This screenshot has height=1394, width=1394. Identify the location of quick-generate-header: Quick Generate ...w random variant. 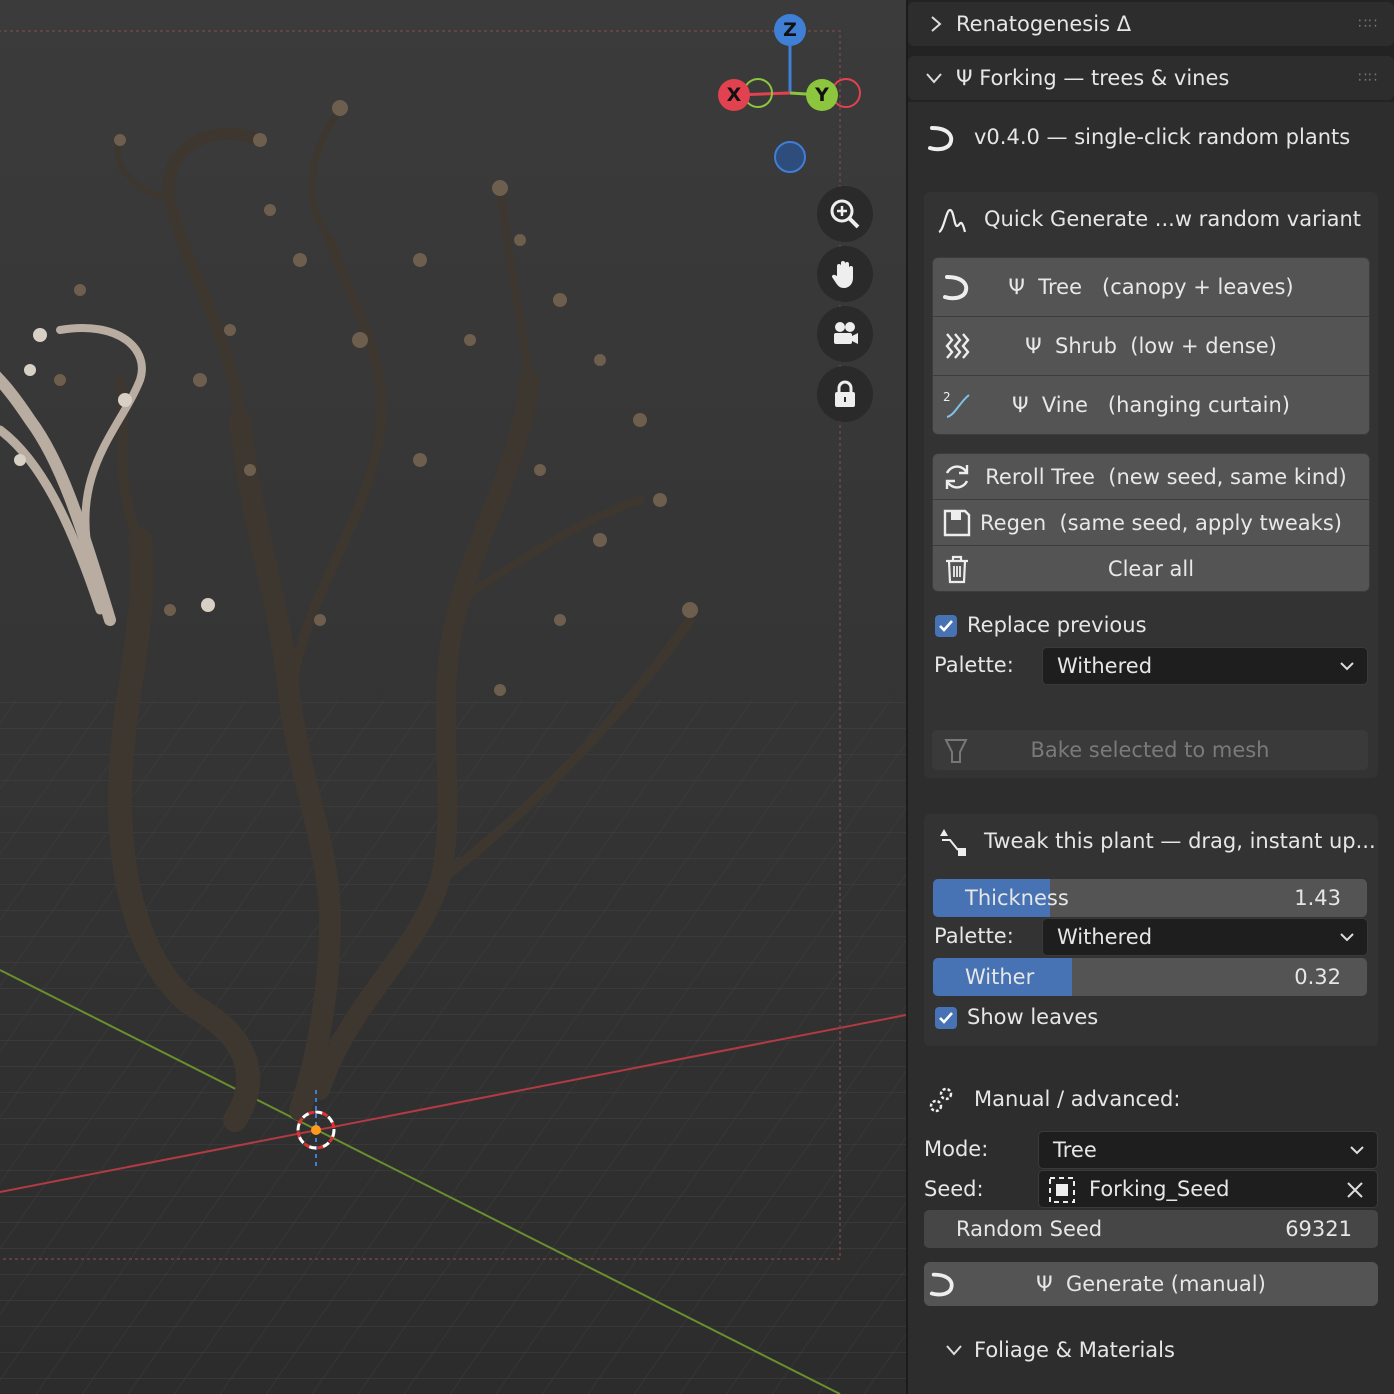
(1172, 219).